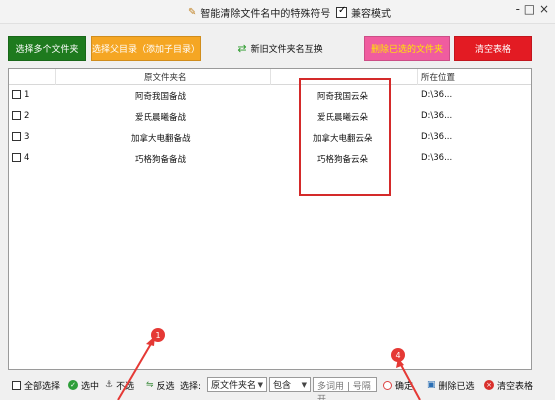 This screenshot has height=400, width=555. What do you see at coordinates (161, 97) in the screenshot?
I see `original-name-cell: 阿奇我国备战` at bounding box center [161, 97].